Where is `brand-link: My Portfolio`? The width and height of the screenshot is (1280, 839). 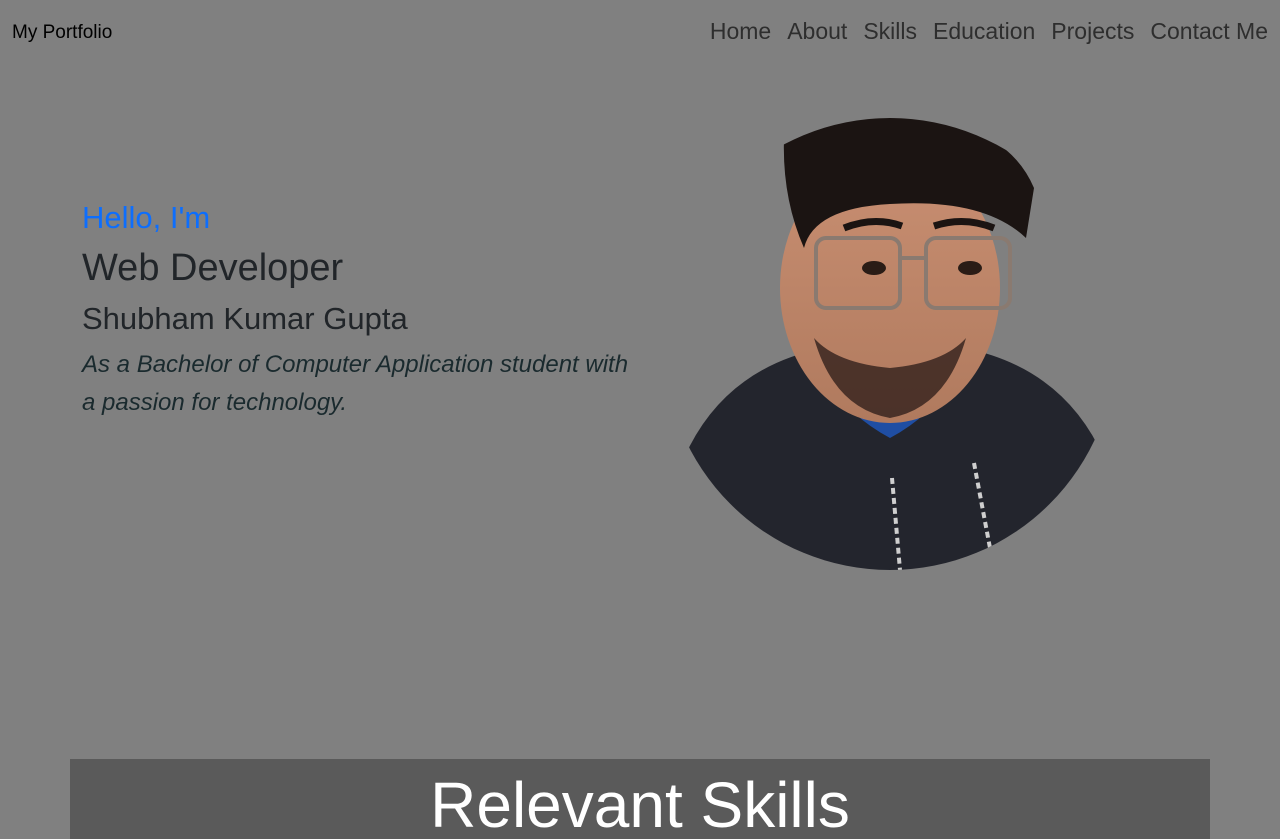
brand-link: My Portfolio is located at coordinates (62, 33).